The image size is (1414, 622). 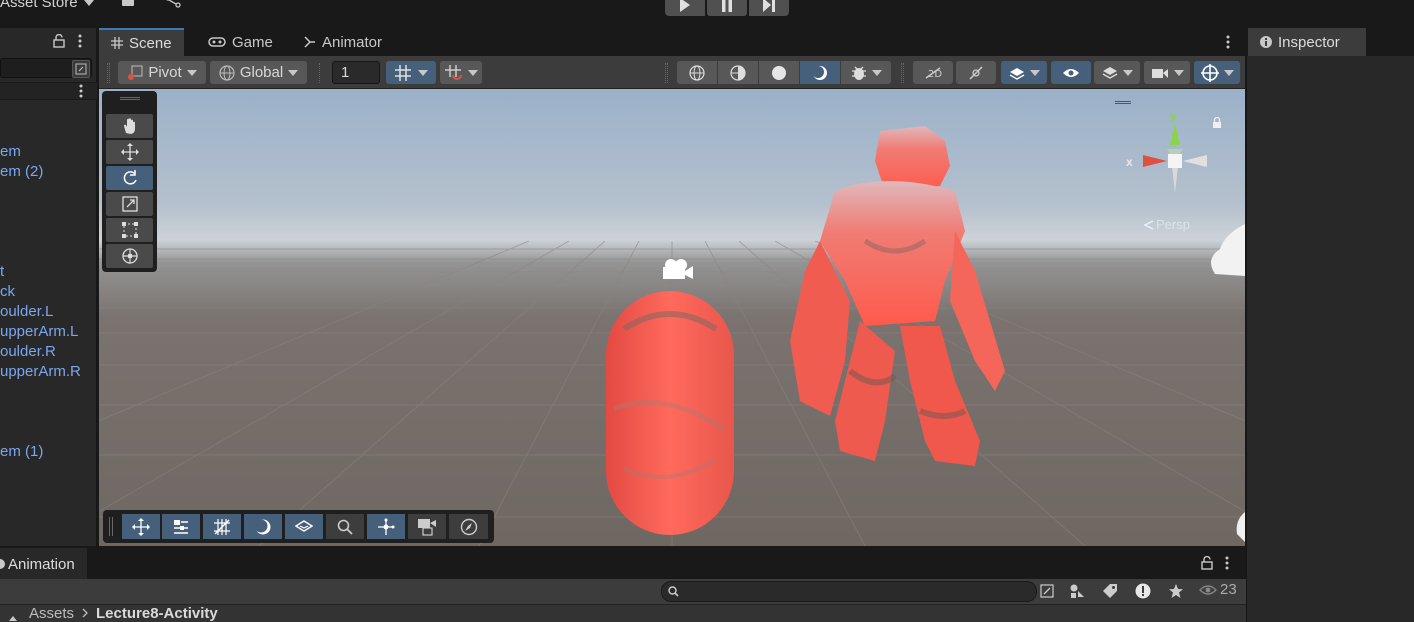 I want to click on scene-camera-dropdown, so click(x=1167, y=72).